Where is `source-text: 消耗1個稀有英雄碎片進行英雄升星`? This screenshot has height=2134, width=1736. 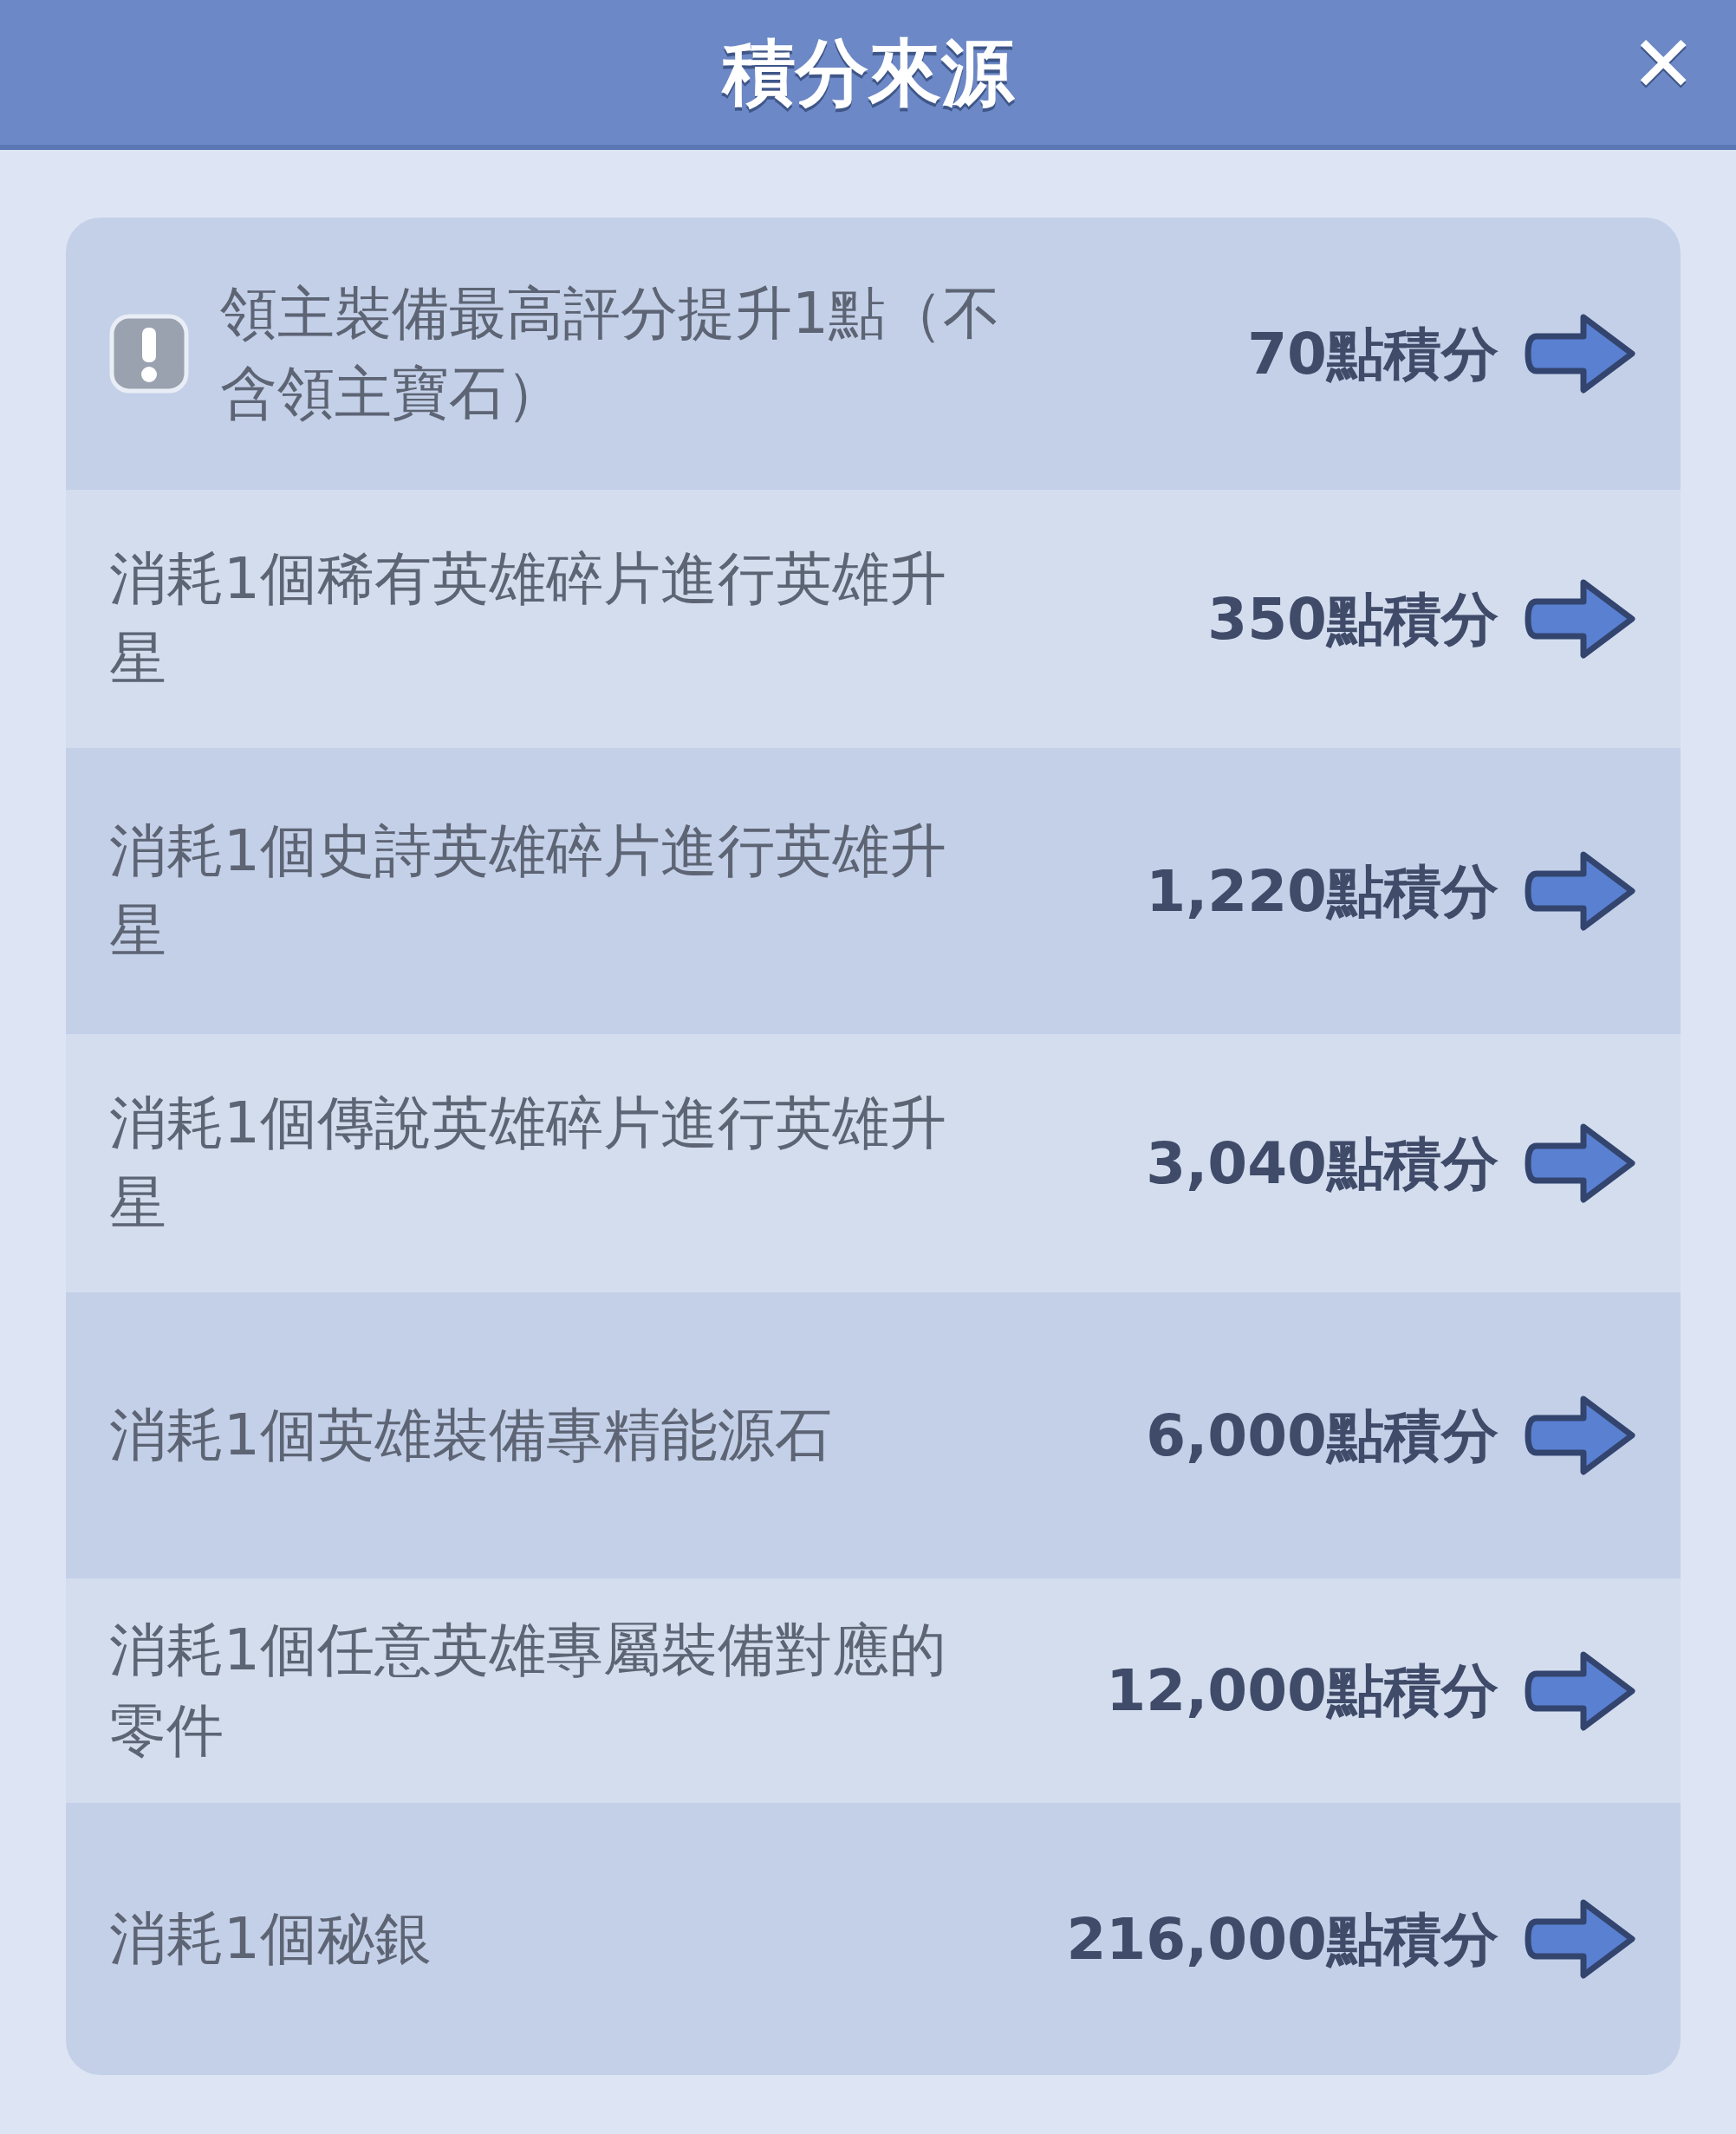
source-text: 消耗1個稀有英雄碎片進行英雄升星 is located at coordinates (528, 618).